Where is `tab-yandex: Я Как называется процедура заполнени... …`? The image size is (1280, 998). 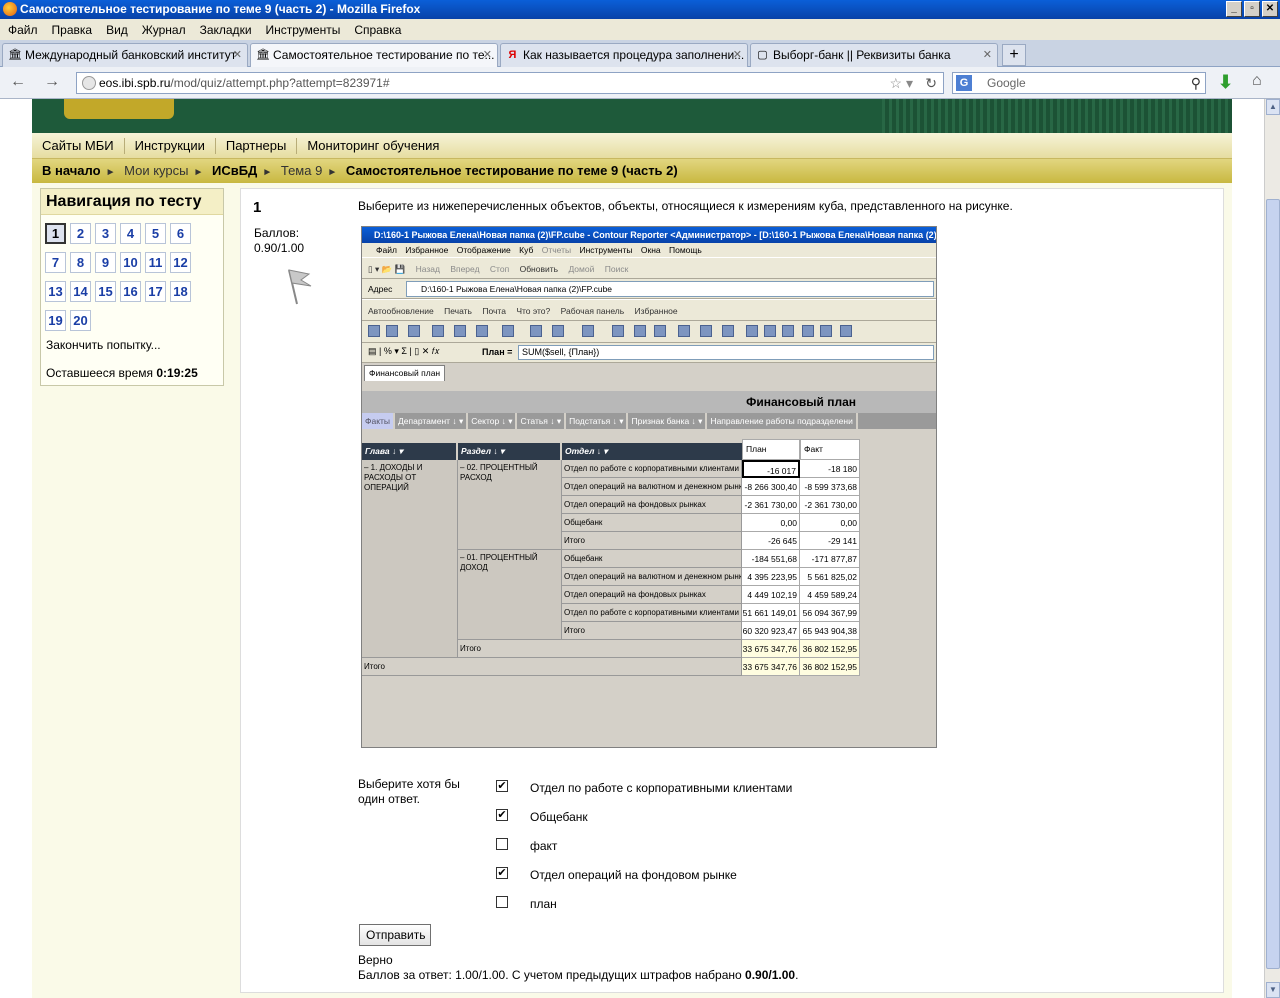
tab-yandex: Я Как называется процедура заполнени... … is located at coordinates (624, 55).